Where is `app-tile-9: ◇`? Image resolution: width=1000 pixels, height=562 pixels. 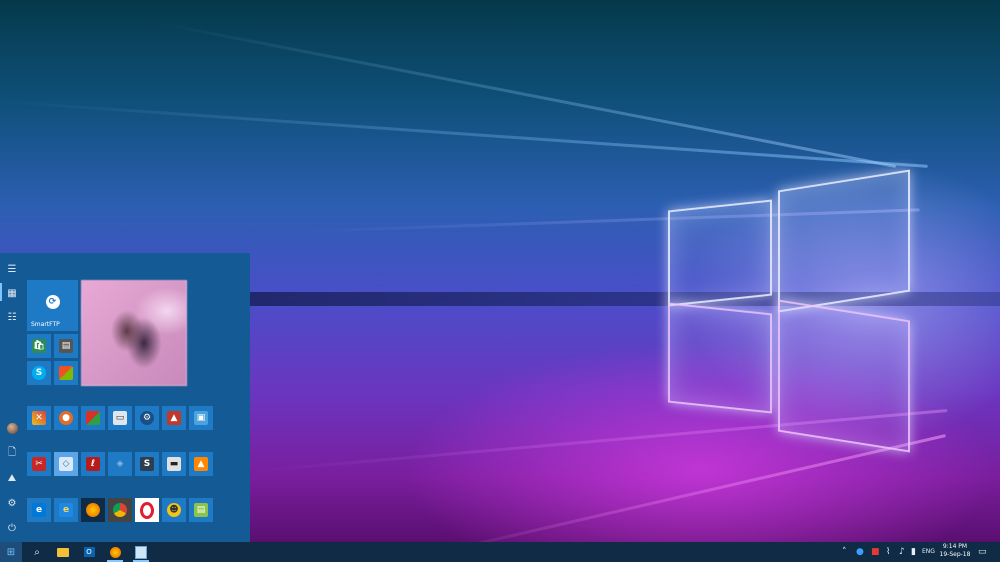 app-tile-9: ◇ is located at coordinates (66, 464).